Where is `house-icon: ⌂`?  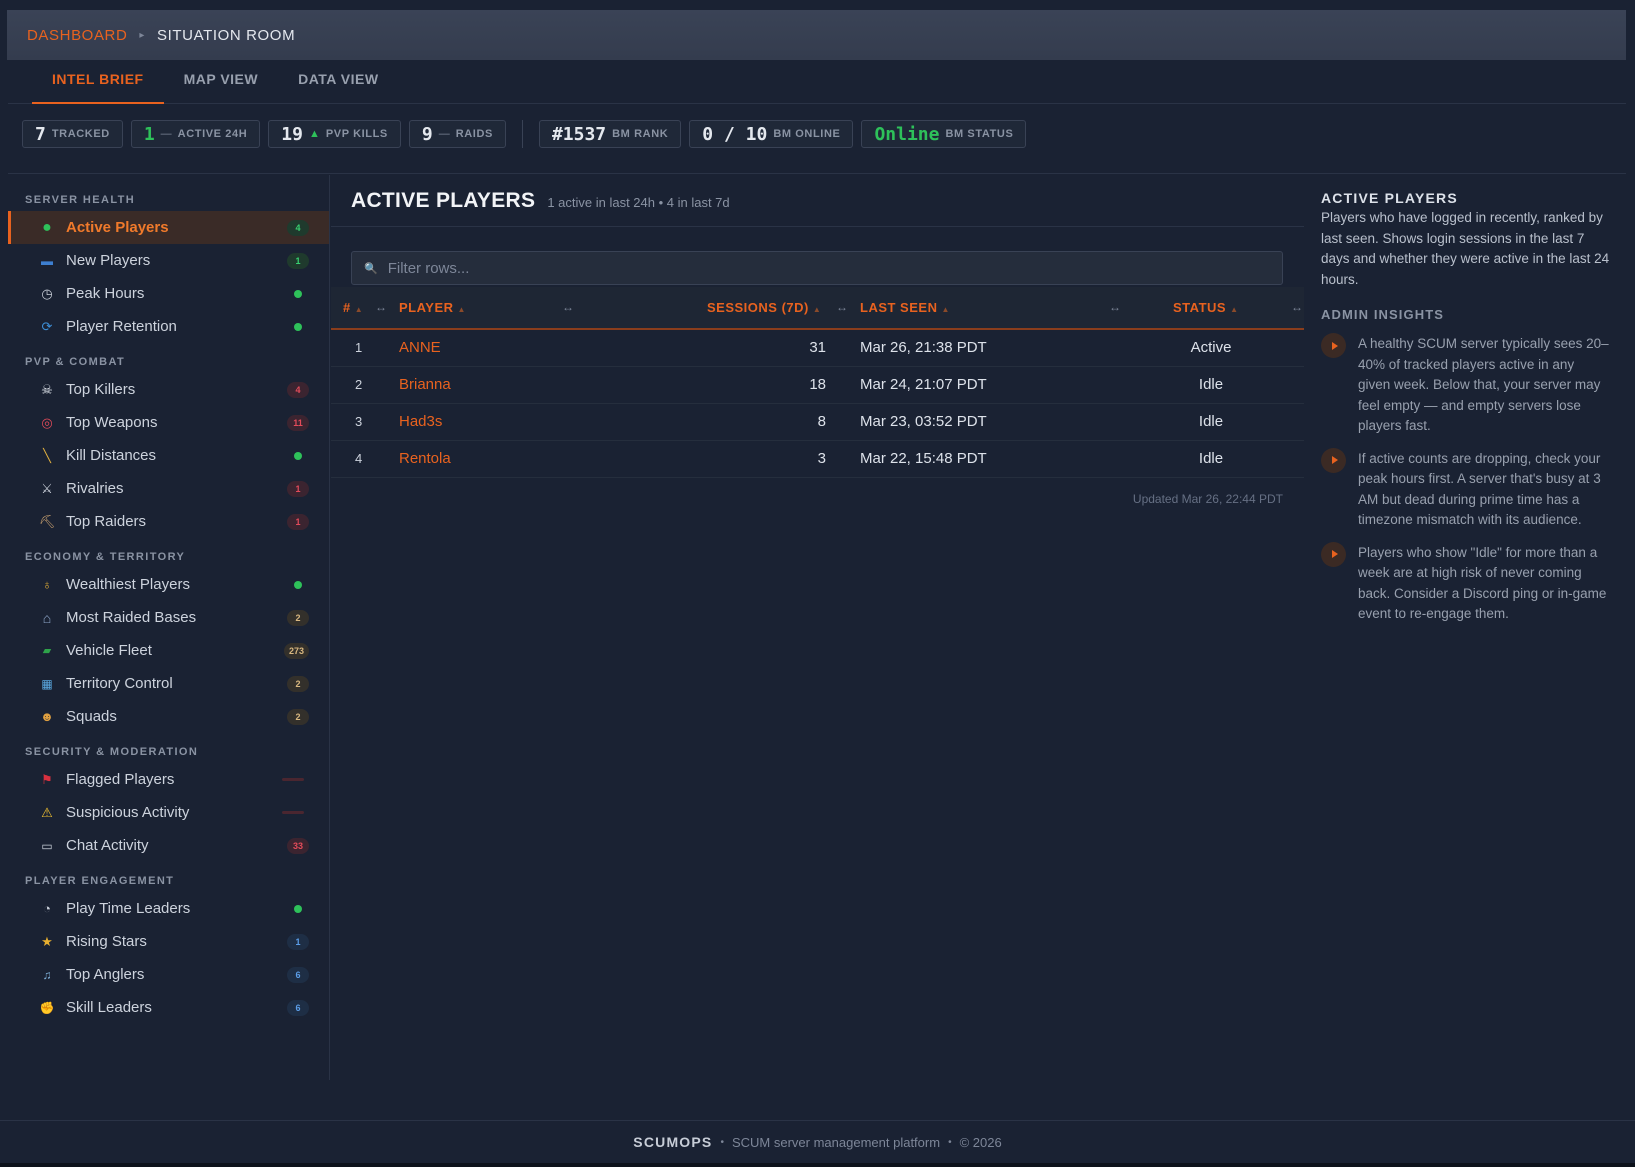
house-icon: ⌂ is located at coordinates (47, 617).